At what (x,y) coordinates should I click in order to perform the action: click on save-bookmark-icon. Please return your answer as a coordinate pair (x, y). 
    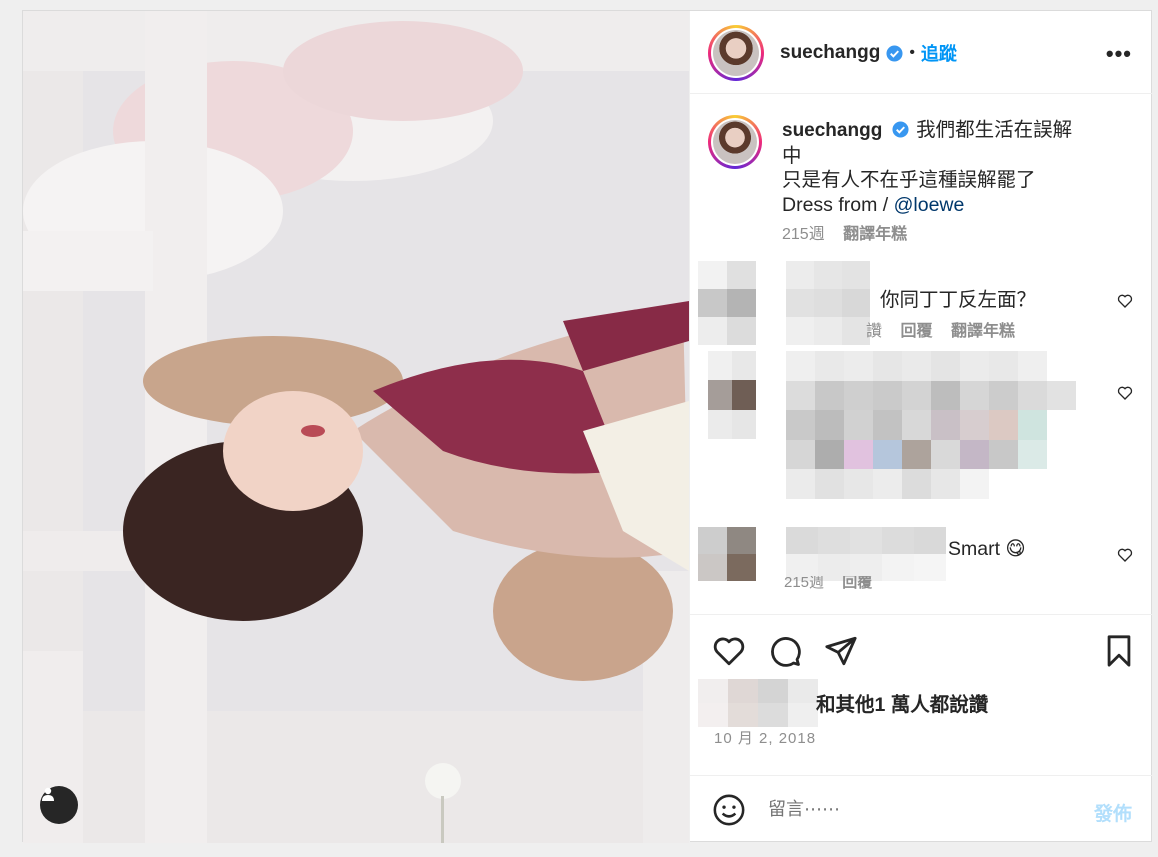
    Looking at the image, I should click on (1119, 651).